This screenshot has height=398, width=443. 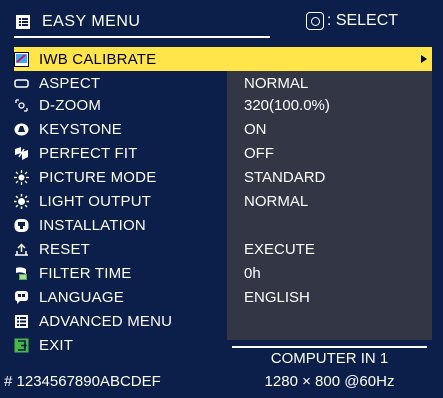 I want to click on menu-item-label: D-ZOOM, so click(x=70, y=105).